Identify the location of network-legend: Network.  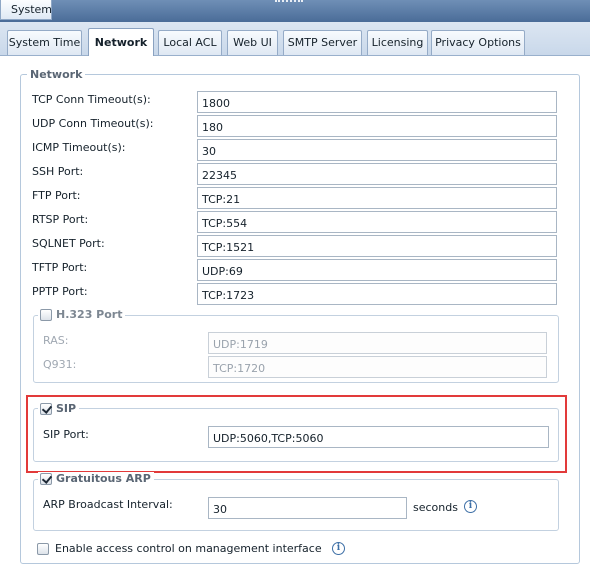
(56, 74).